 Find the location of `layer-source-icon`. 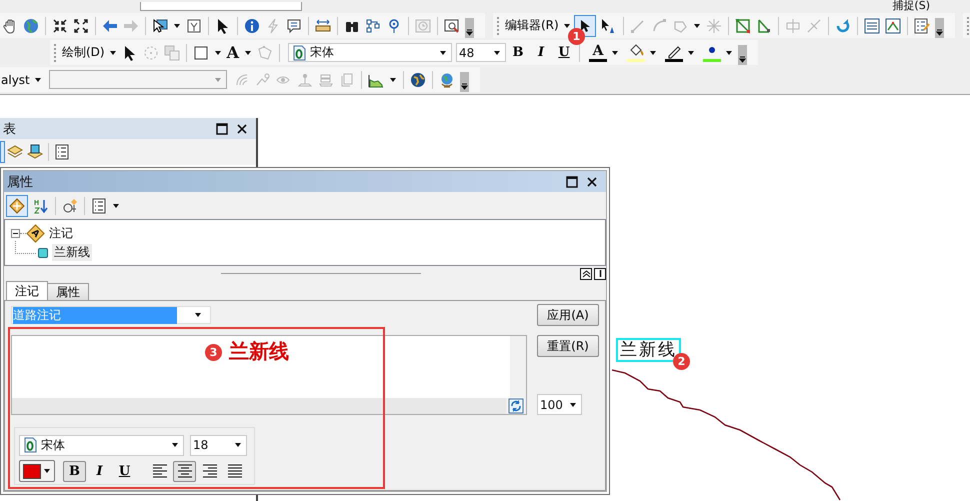

layer-source-icon is located at coordinates (35, 152).